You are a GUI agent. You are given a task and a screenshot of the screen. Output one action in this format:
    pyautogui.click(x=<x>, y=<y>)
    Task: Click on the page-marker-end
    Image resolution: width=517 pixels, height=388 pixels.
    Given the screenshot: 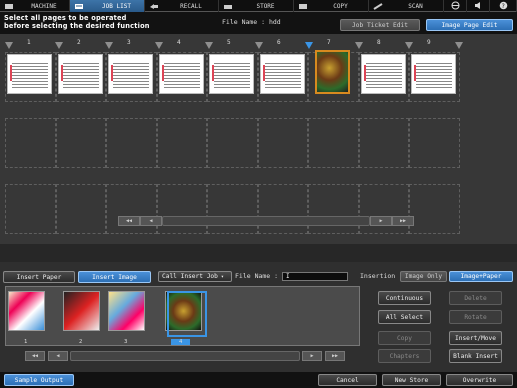 What is the action you would take?
    pyautogui.click(x=461, y=44)
    